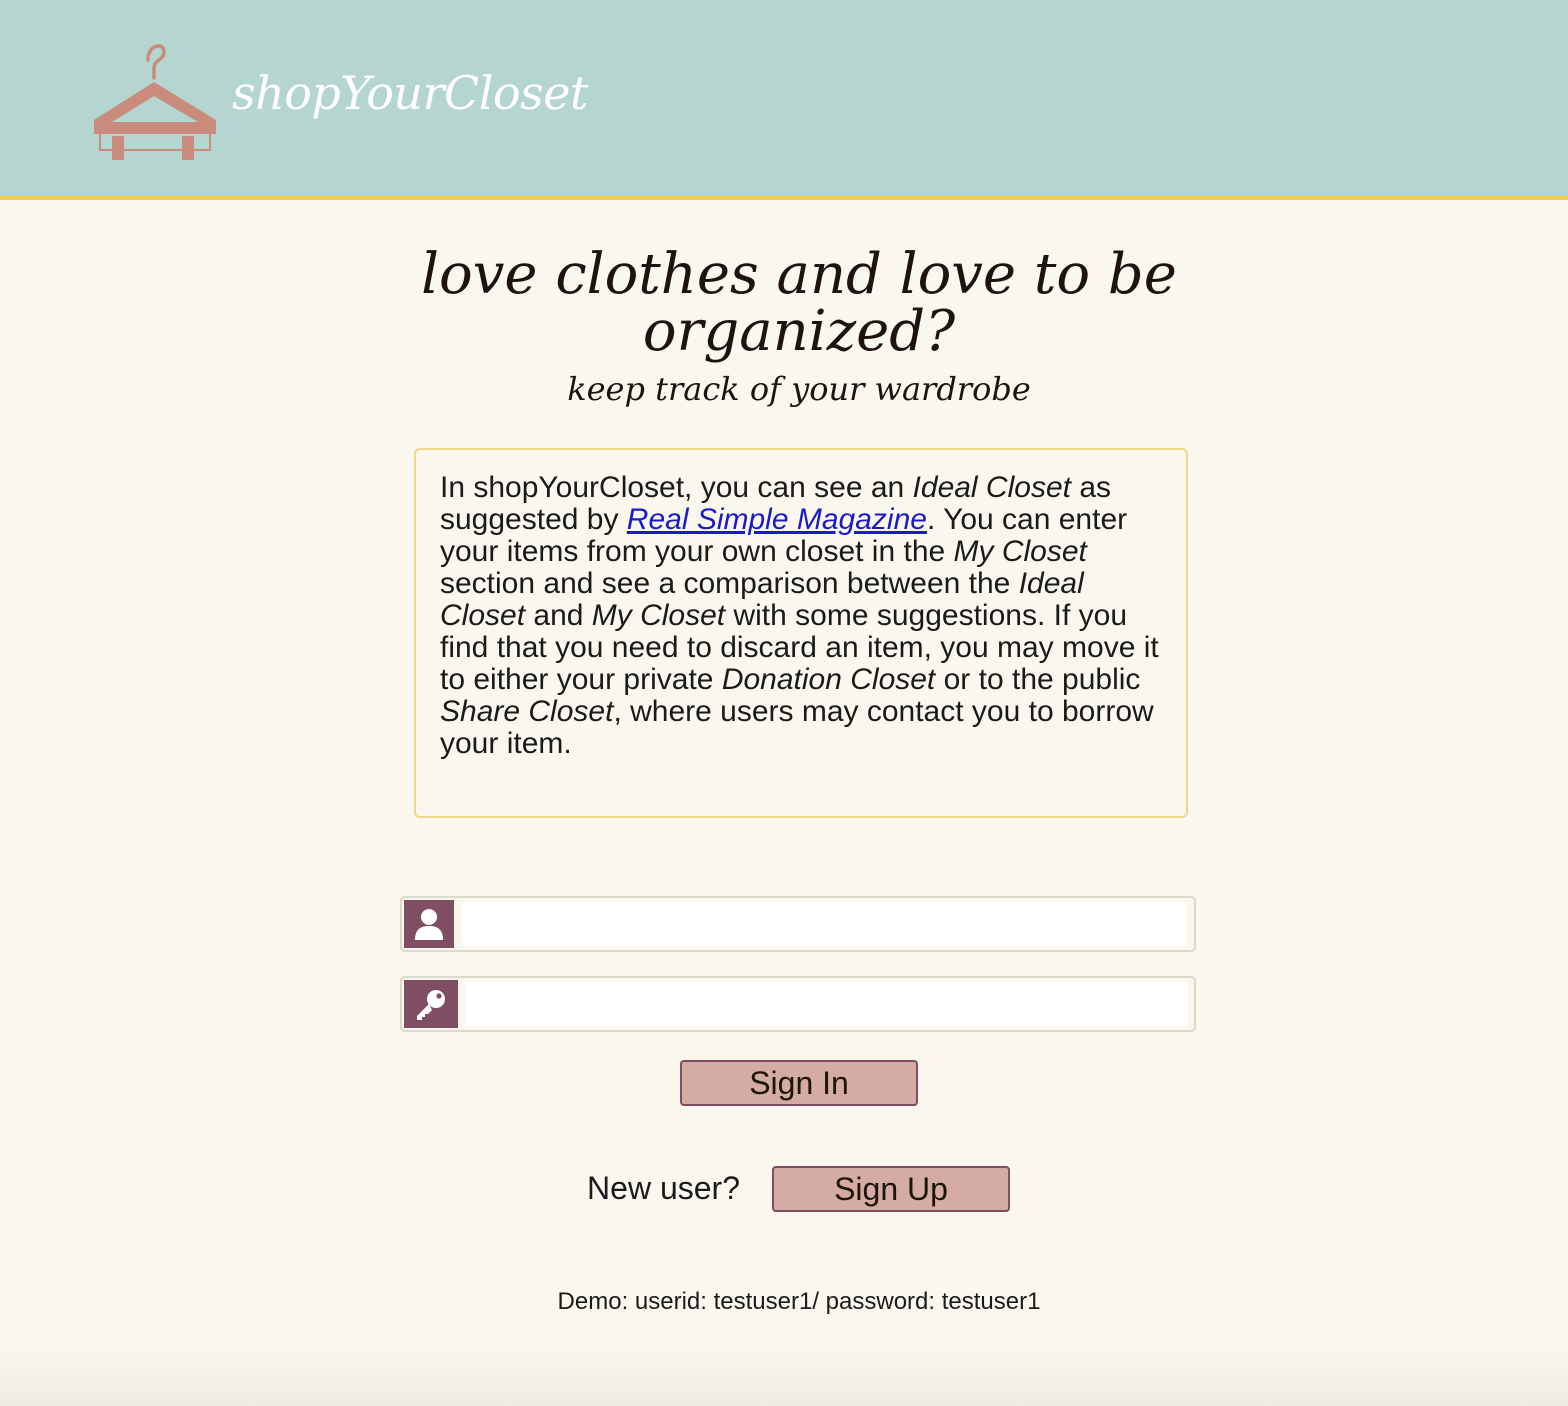 The image size is (1568, 1406). I want to click on share-closet-term: Share Closet, so click(527, 711).